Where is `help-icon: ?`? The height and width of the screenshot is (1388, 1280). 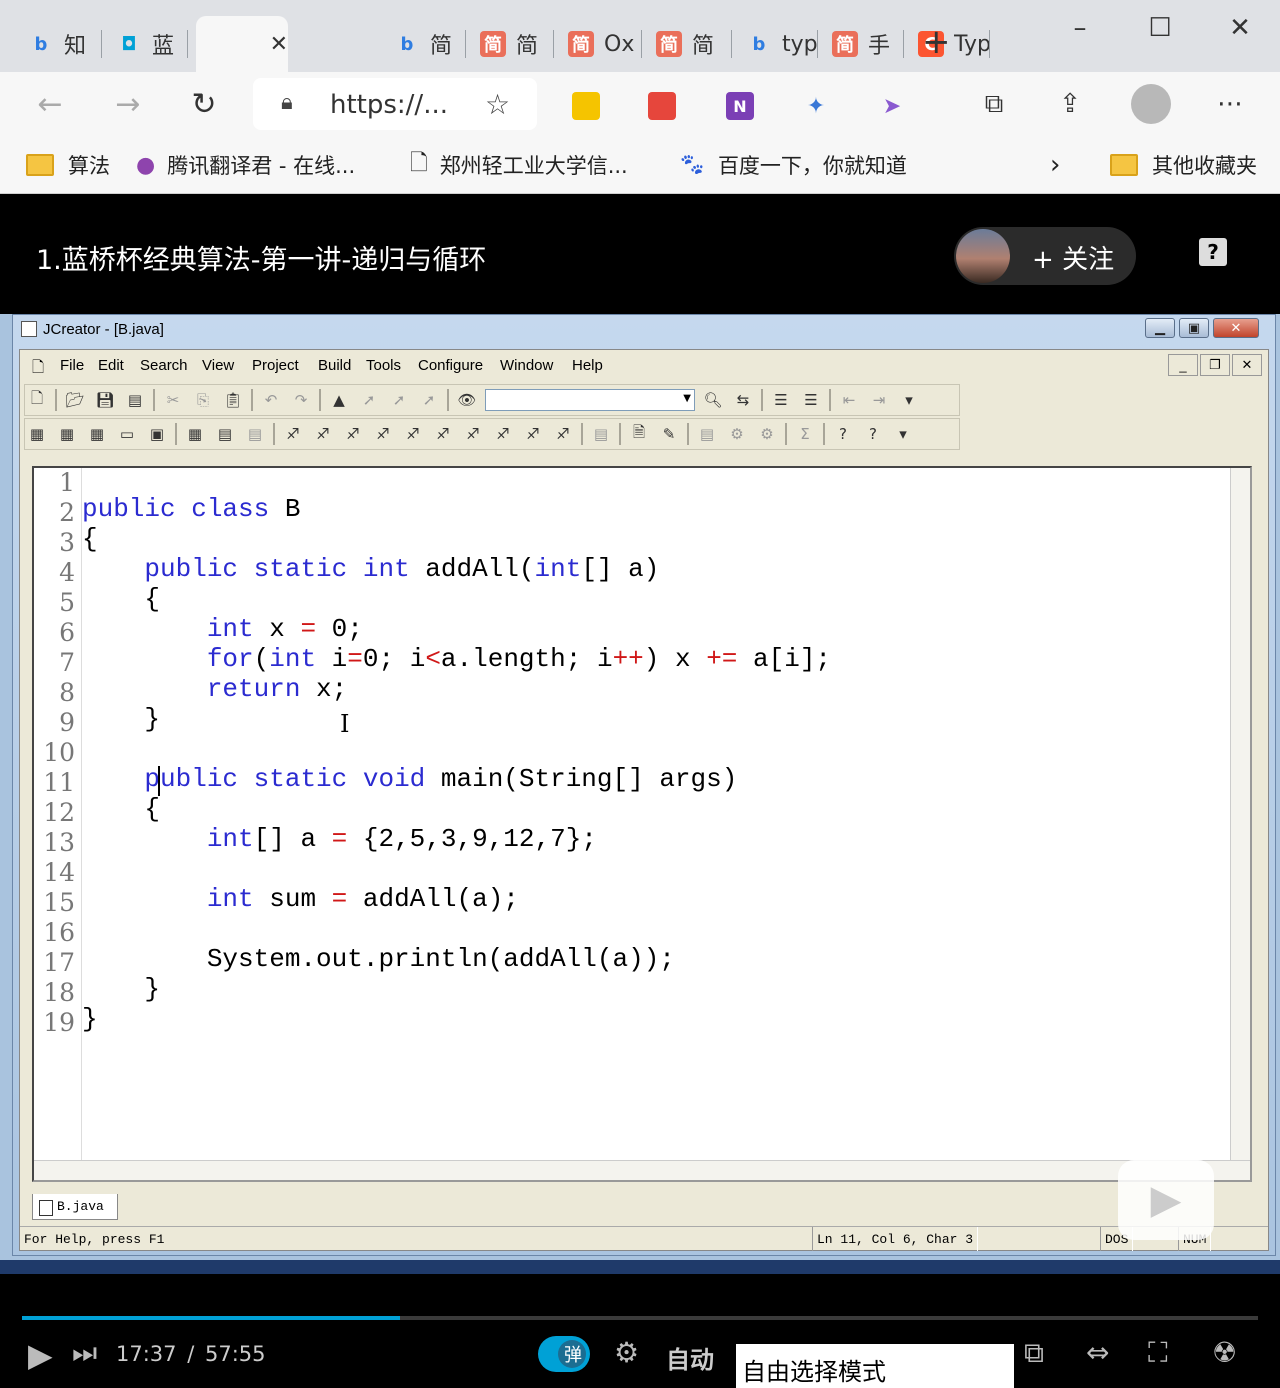
help-icon: ? is located at coordinates (1213, 252).